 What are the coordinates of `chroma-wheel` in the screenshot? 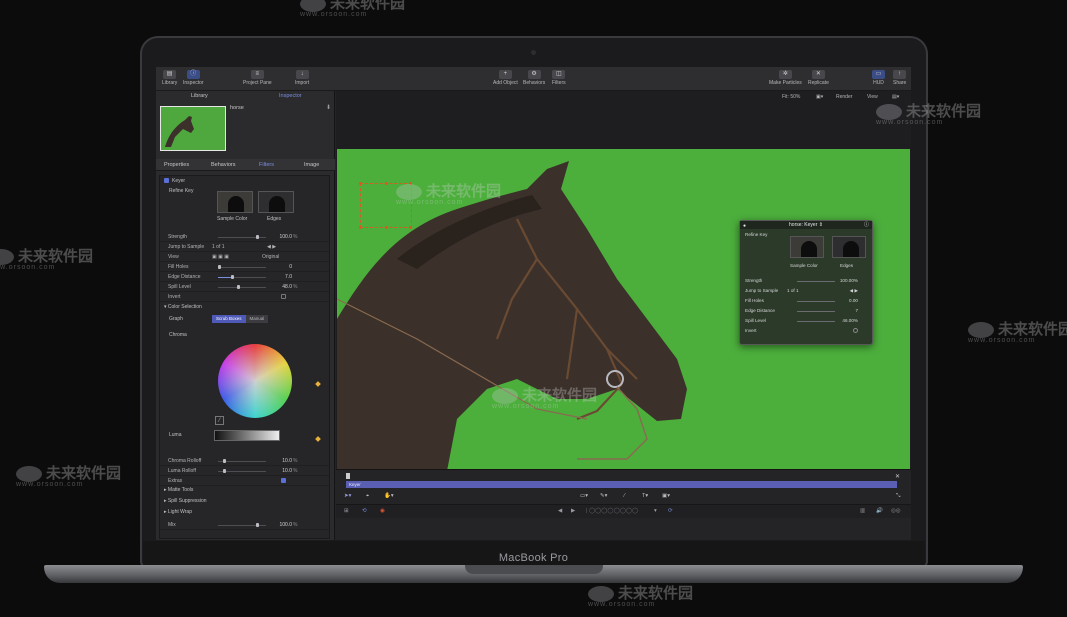 It's located at (255, 381).